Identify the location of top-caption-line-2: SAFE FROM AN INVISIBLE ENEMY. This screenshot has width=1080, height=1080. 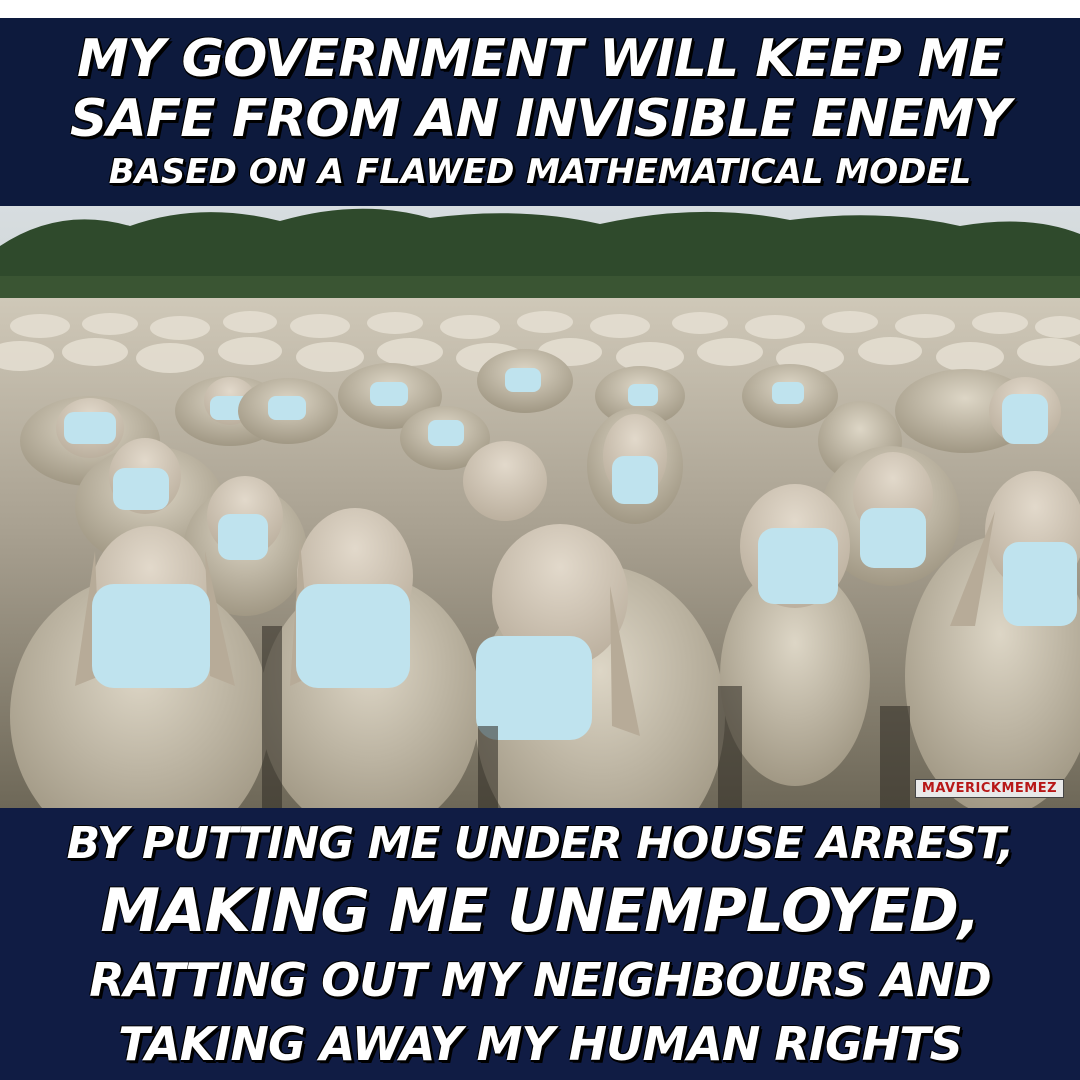
(540, 119).